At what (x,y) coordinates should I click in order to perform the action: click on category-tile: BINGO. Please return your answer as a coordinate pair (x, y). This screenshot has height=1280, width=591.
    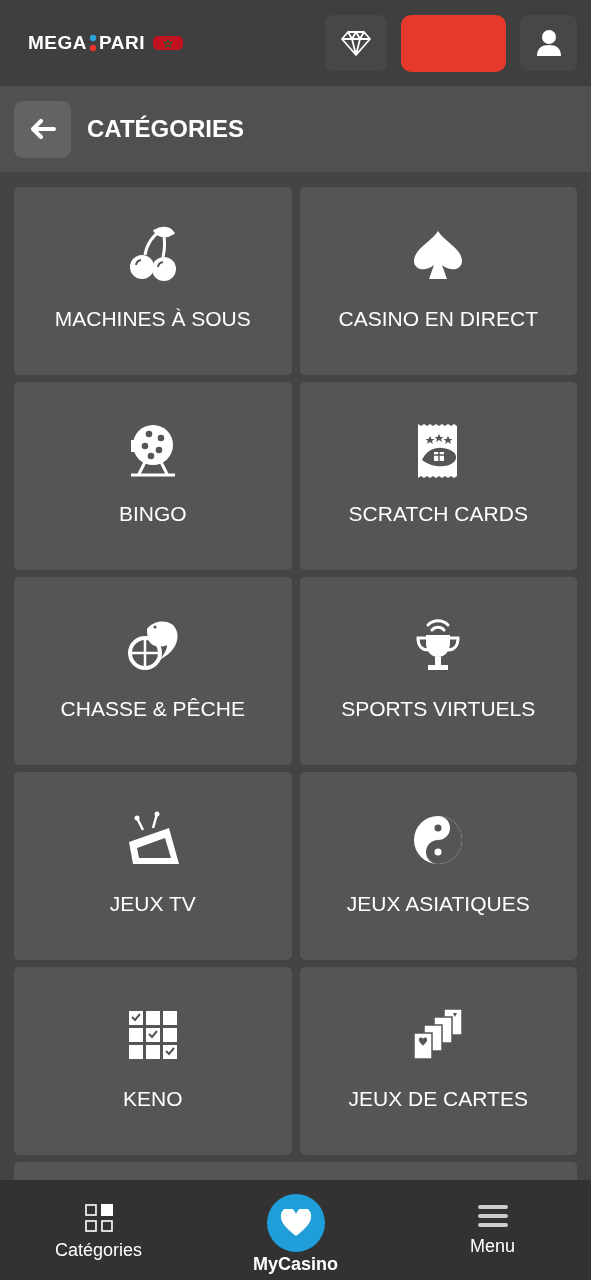
    Looking at the image, I should click on (153, 476).